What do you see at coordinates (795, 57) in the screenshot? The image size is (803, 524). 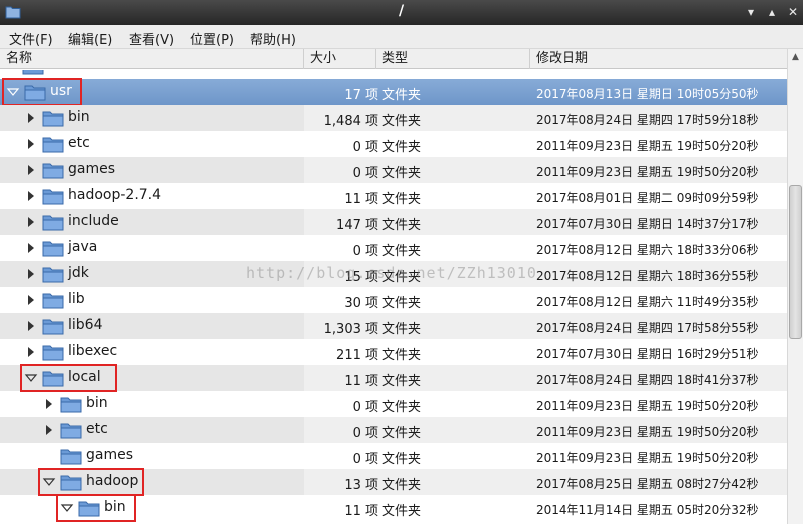 I see `scroll-up-arrow-icon: ▲` at bounding box center [795, 57].